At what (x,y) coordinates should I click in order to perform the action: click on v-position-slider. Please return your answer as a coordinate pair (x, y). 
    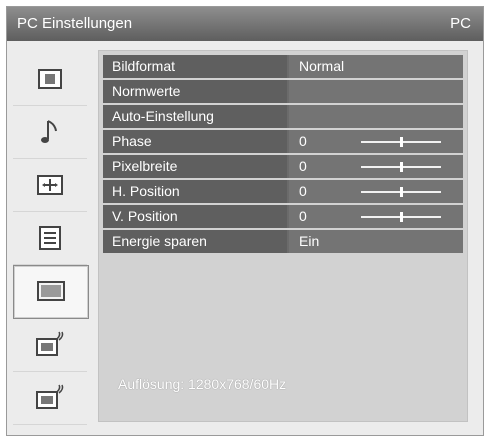
    Looking at the image, I should click on (401, 217).